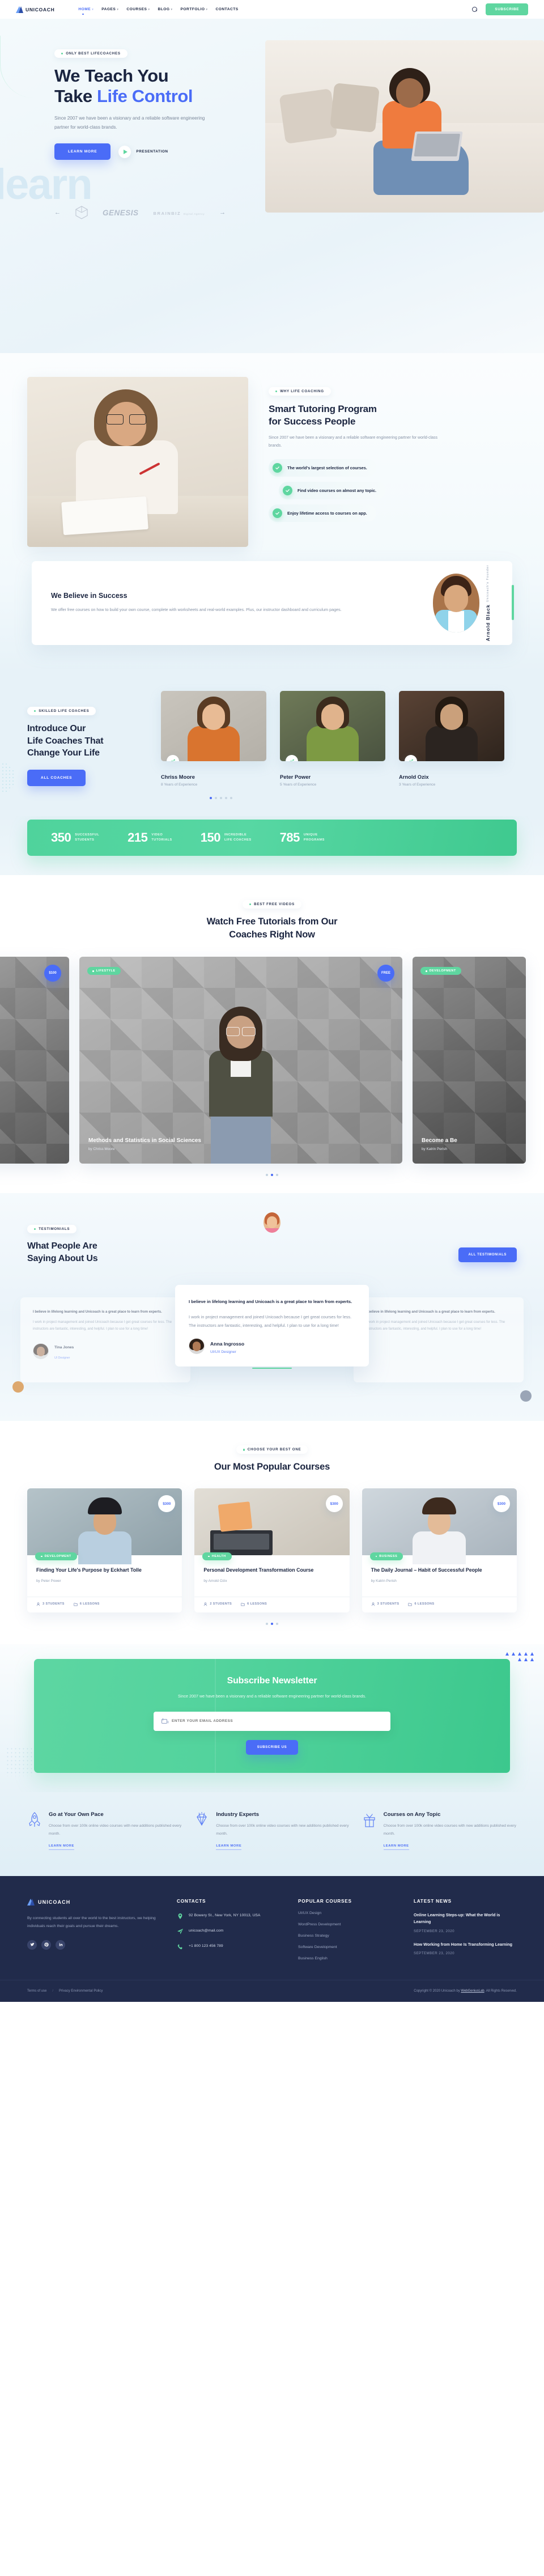 The height and width of the screenshot is (2576, 544). What do you see at coordinates (272, 1747) in the screenshot?
I see `newsletter-subscribe-button: SUBSCRIBE US` at bounding box center [272, 1747].